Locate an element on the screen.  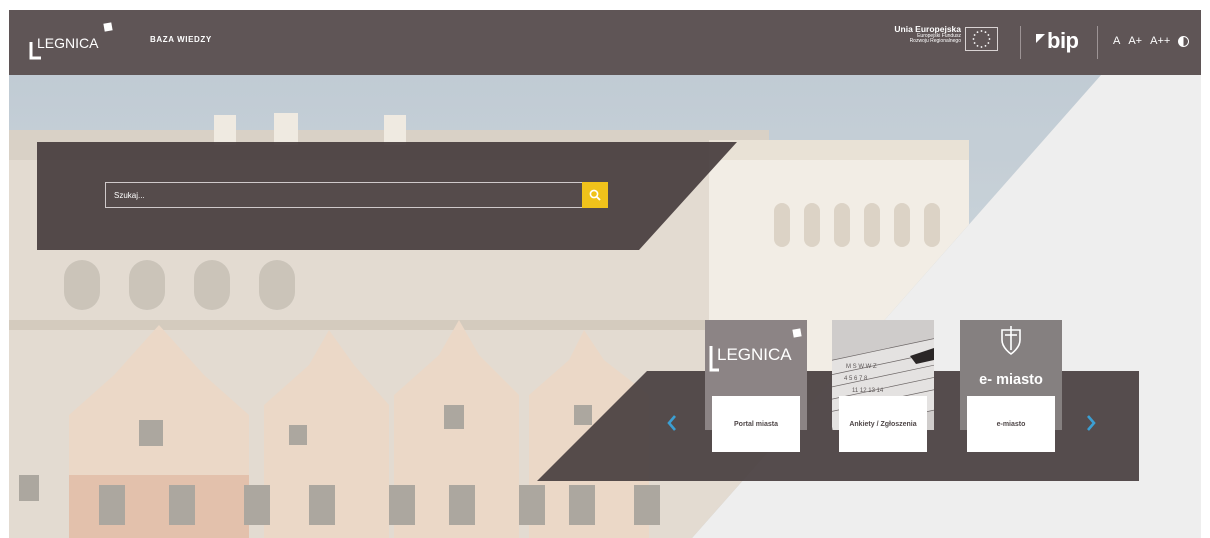
search-box is located at coordinates (344, 195).